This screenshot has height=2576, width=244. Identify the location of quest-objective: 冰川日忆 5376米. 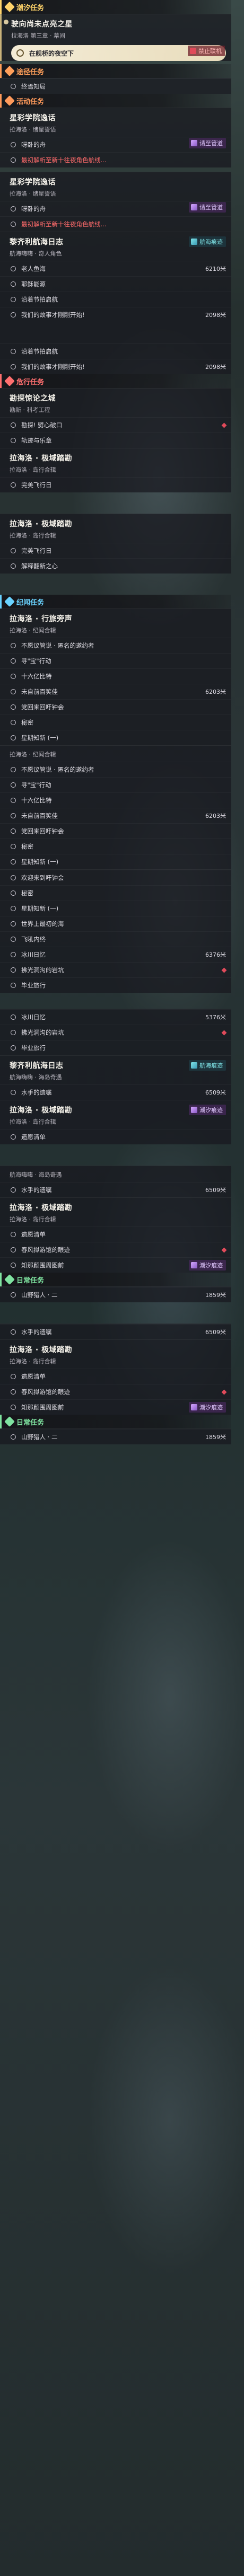
(116, 1017).